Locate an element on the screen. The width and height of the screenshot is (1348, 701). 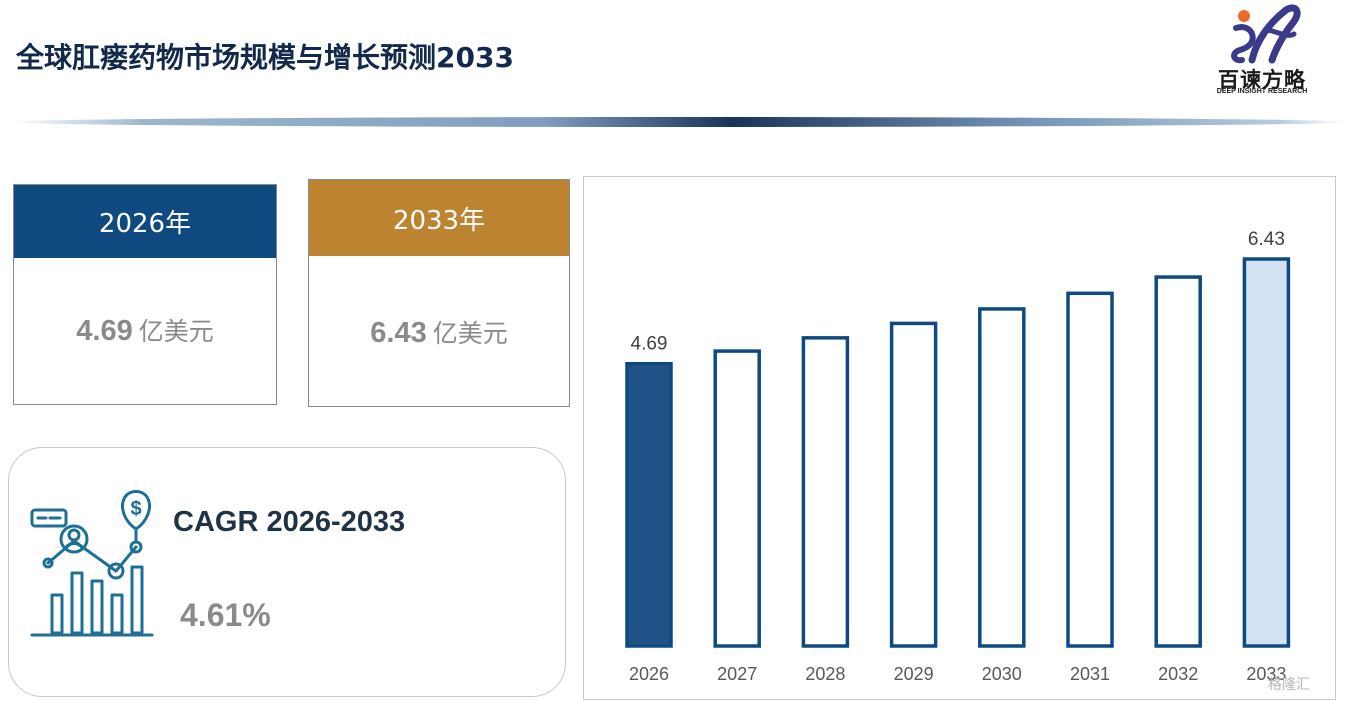
bar-2026 is located at coordinates (649, 504).